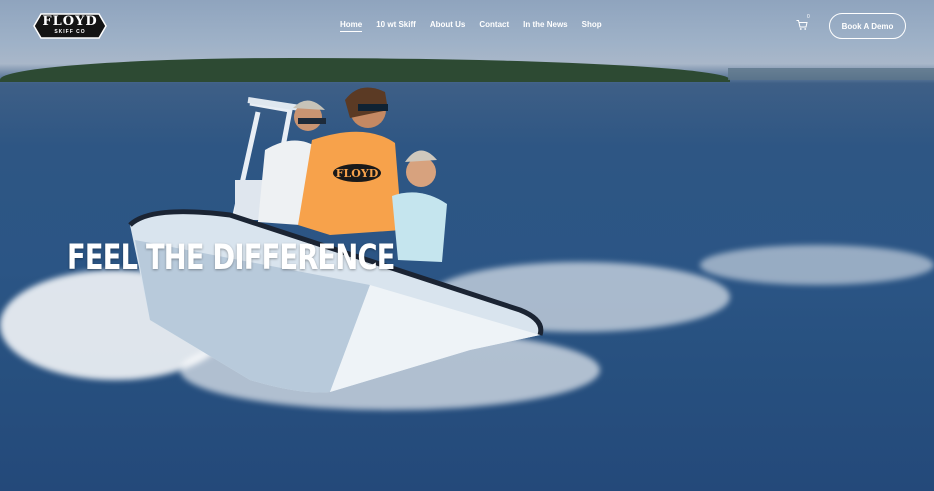 The width and height of the screenshot is (934, 491). I want to click on hero-headline: FEEL THE DIFFERENCE, so click(231, 258).